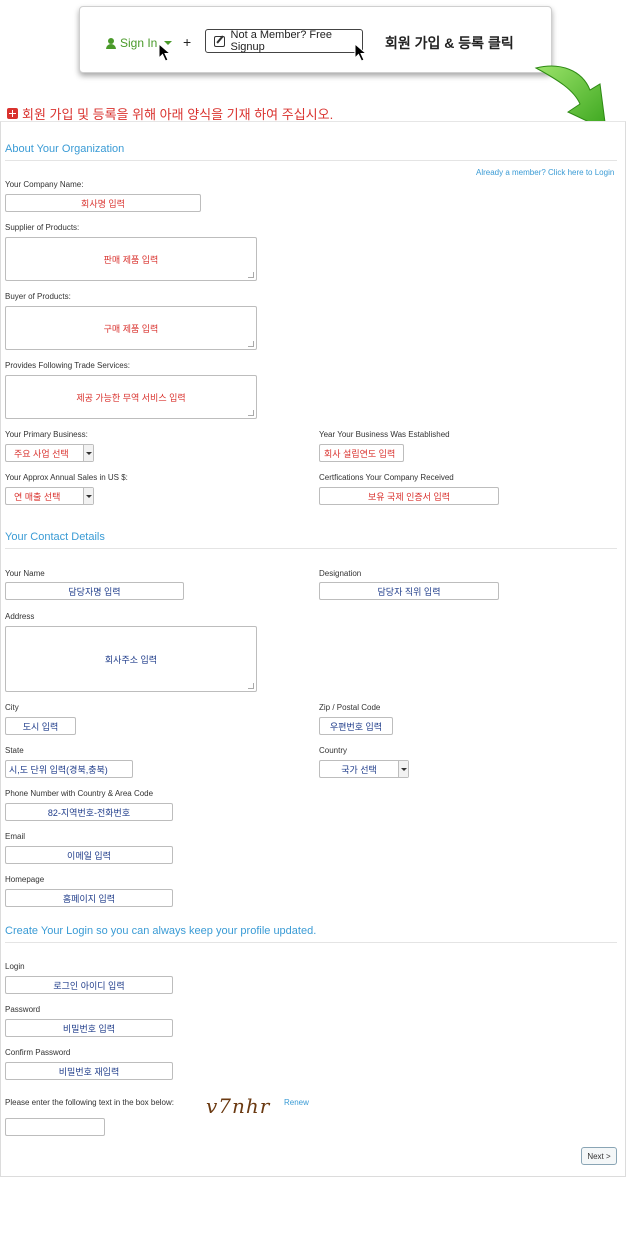  I want to click on supplier-label: Supplier of Products:, so click(42, 227).